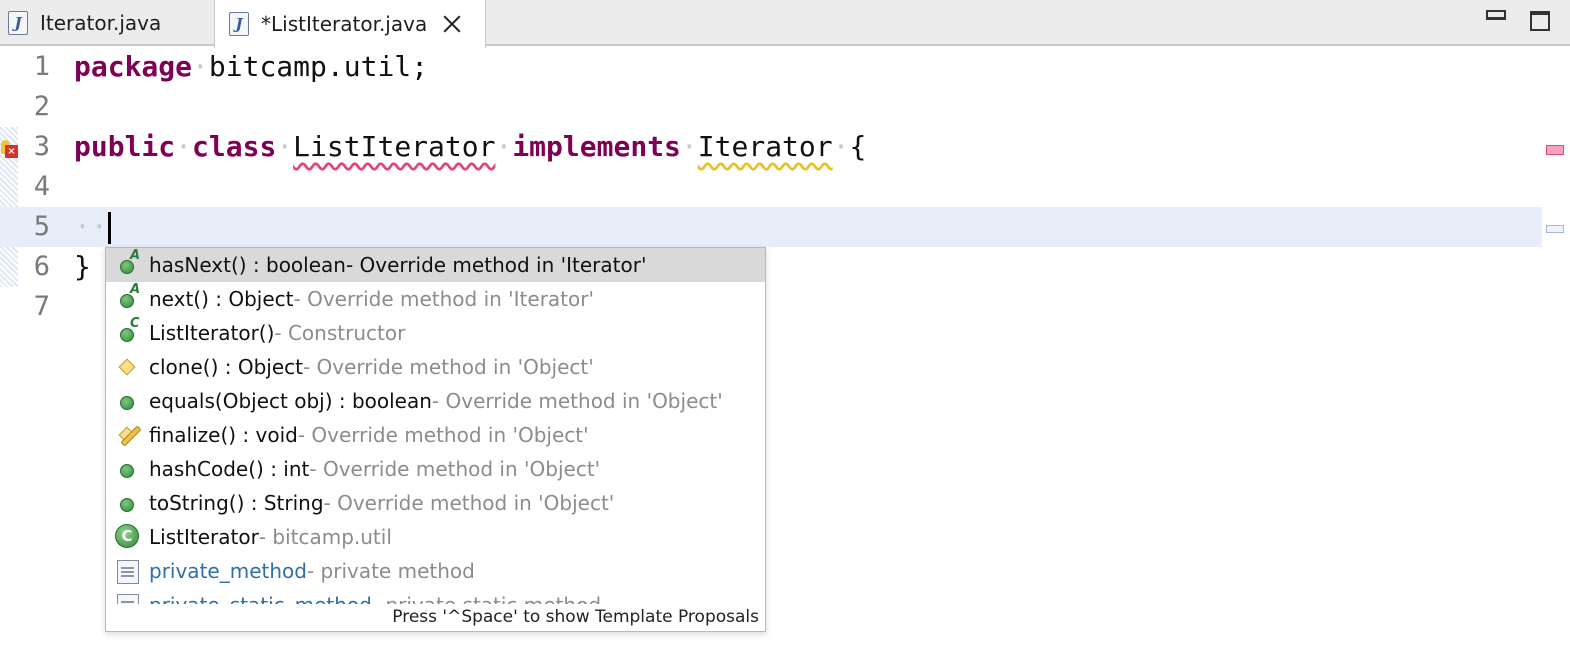 The image size is (1570, 652). Describe the element at coordinates (1555, 229) in the screenshot. I see `overview-current-line-marker` at that location.